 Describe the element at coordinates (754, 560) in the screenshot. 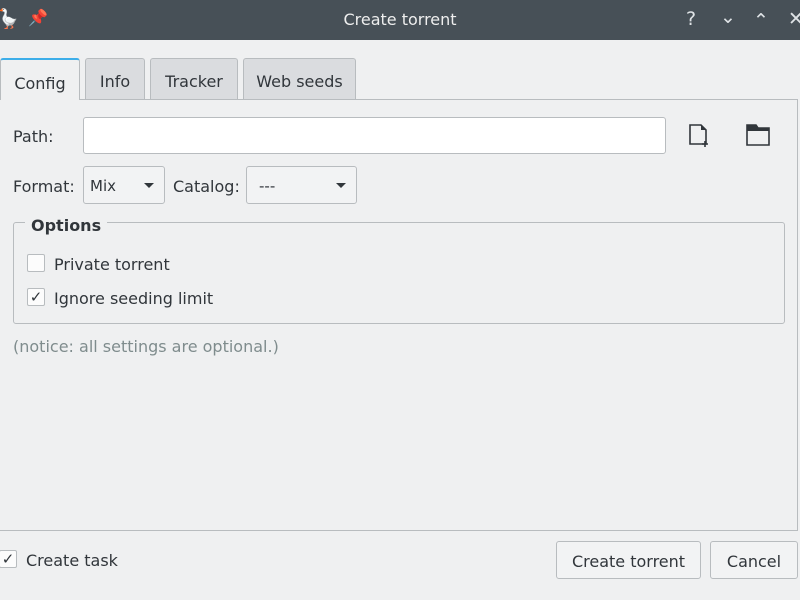

I see `cancel-button: Cancel` at that location.